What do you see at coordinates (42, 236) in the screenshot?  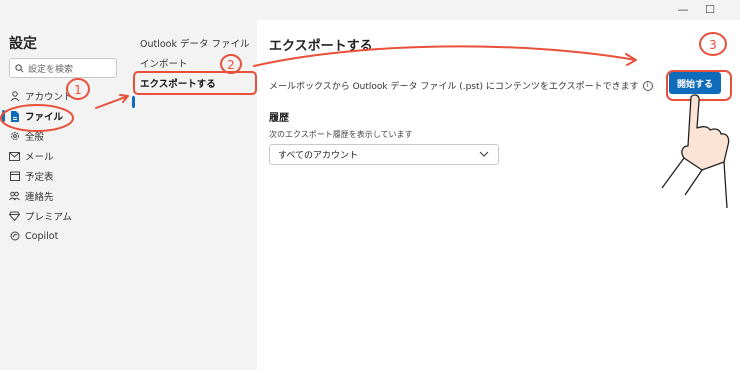 I see `sidebar-item-label: Copilot` at bounding box center [42, 236].